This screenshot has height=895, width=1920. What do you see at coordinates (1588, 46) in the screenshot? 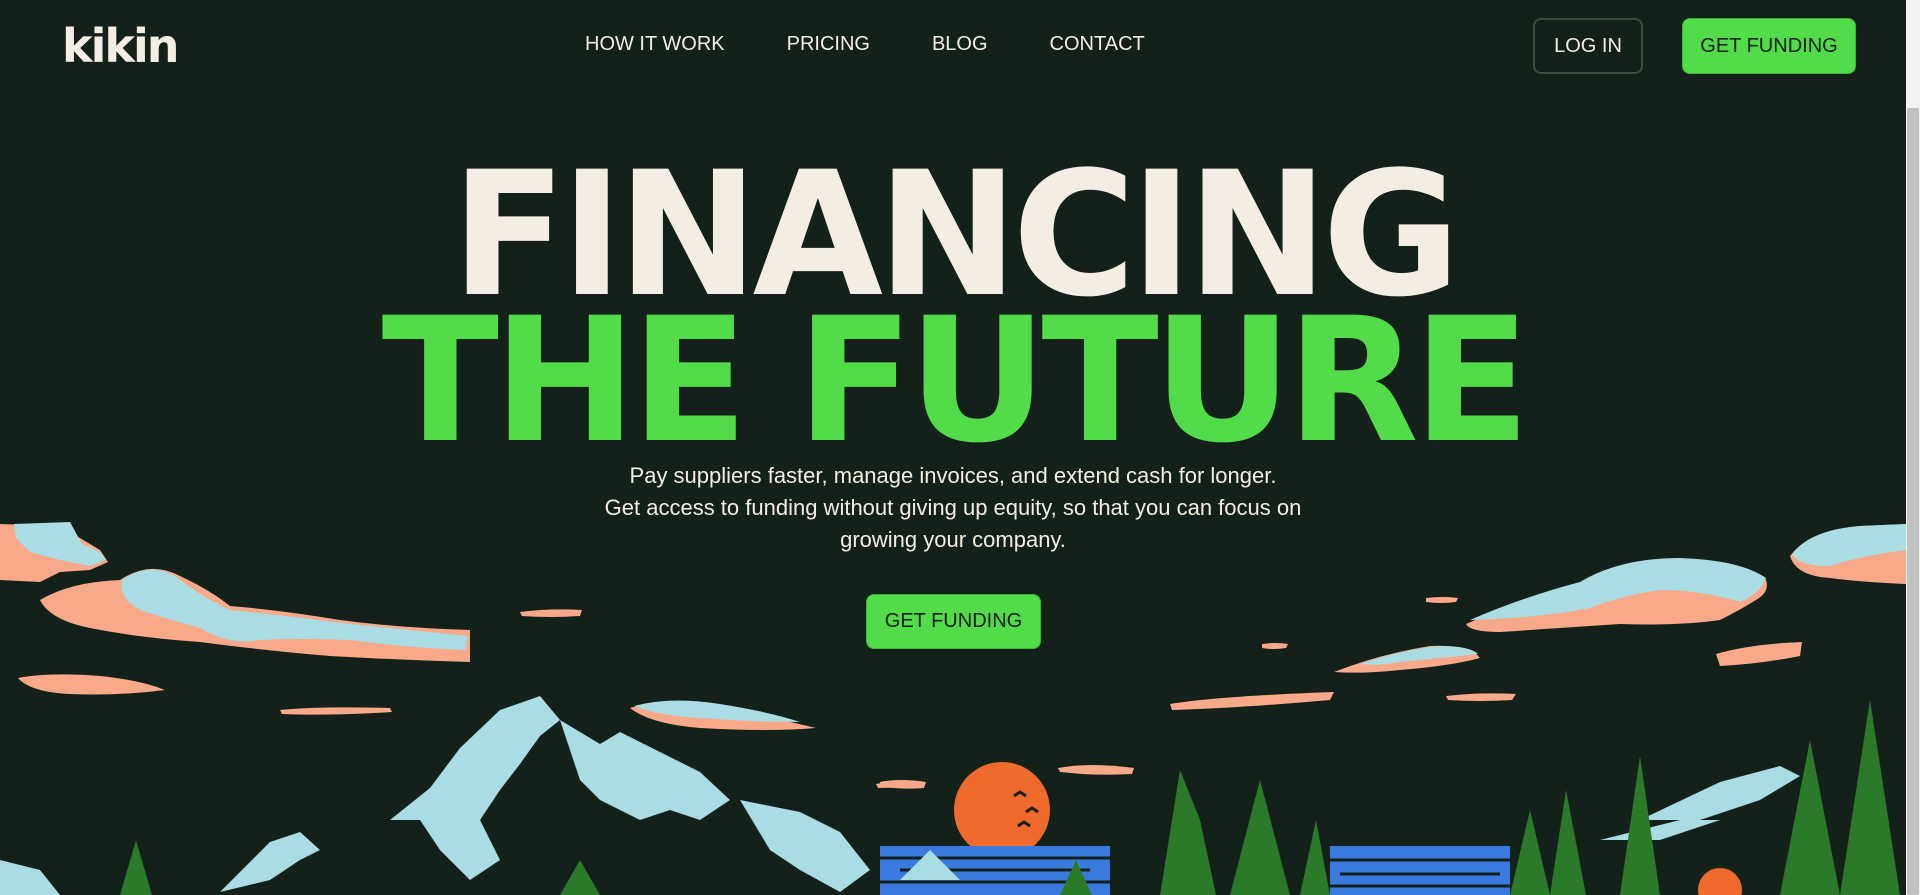
I see `login-button: LOG IN` at bounding box center [1588, 46].